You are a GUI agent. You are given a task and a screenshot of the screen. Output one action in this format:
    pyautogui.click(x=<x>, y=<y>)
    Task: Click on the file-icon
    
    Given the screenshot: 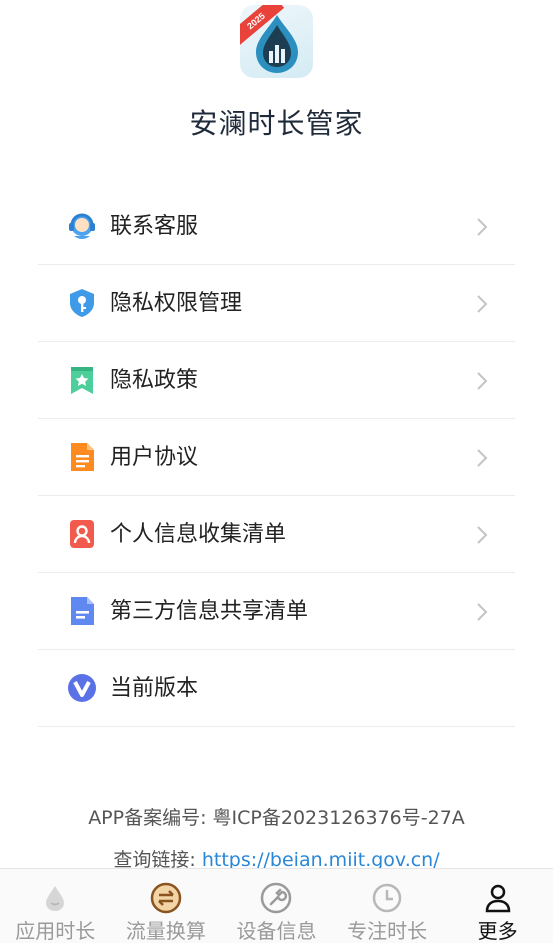 What is the action you would take?
    pyautogui.click(x=82, y=611)
    